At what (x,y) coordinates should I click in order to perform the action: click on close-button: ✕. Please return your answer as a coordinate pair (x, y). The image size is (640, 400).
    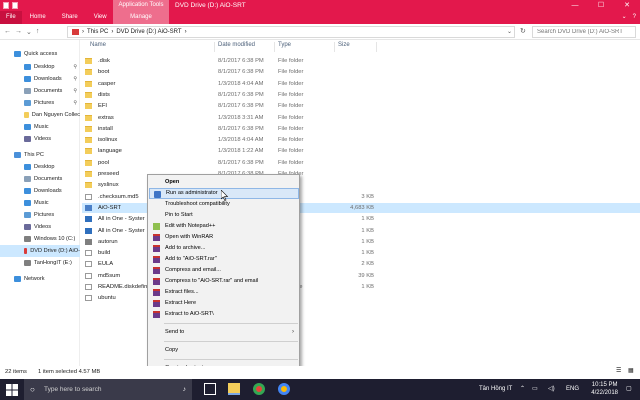
    Looking at the image, I should click on (627, 5).